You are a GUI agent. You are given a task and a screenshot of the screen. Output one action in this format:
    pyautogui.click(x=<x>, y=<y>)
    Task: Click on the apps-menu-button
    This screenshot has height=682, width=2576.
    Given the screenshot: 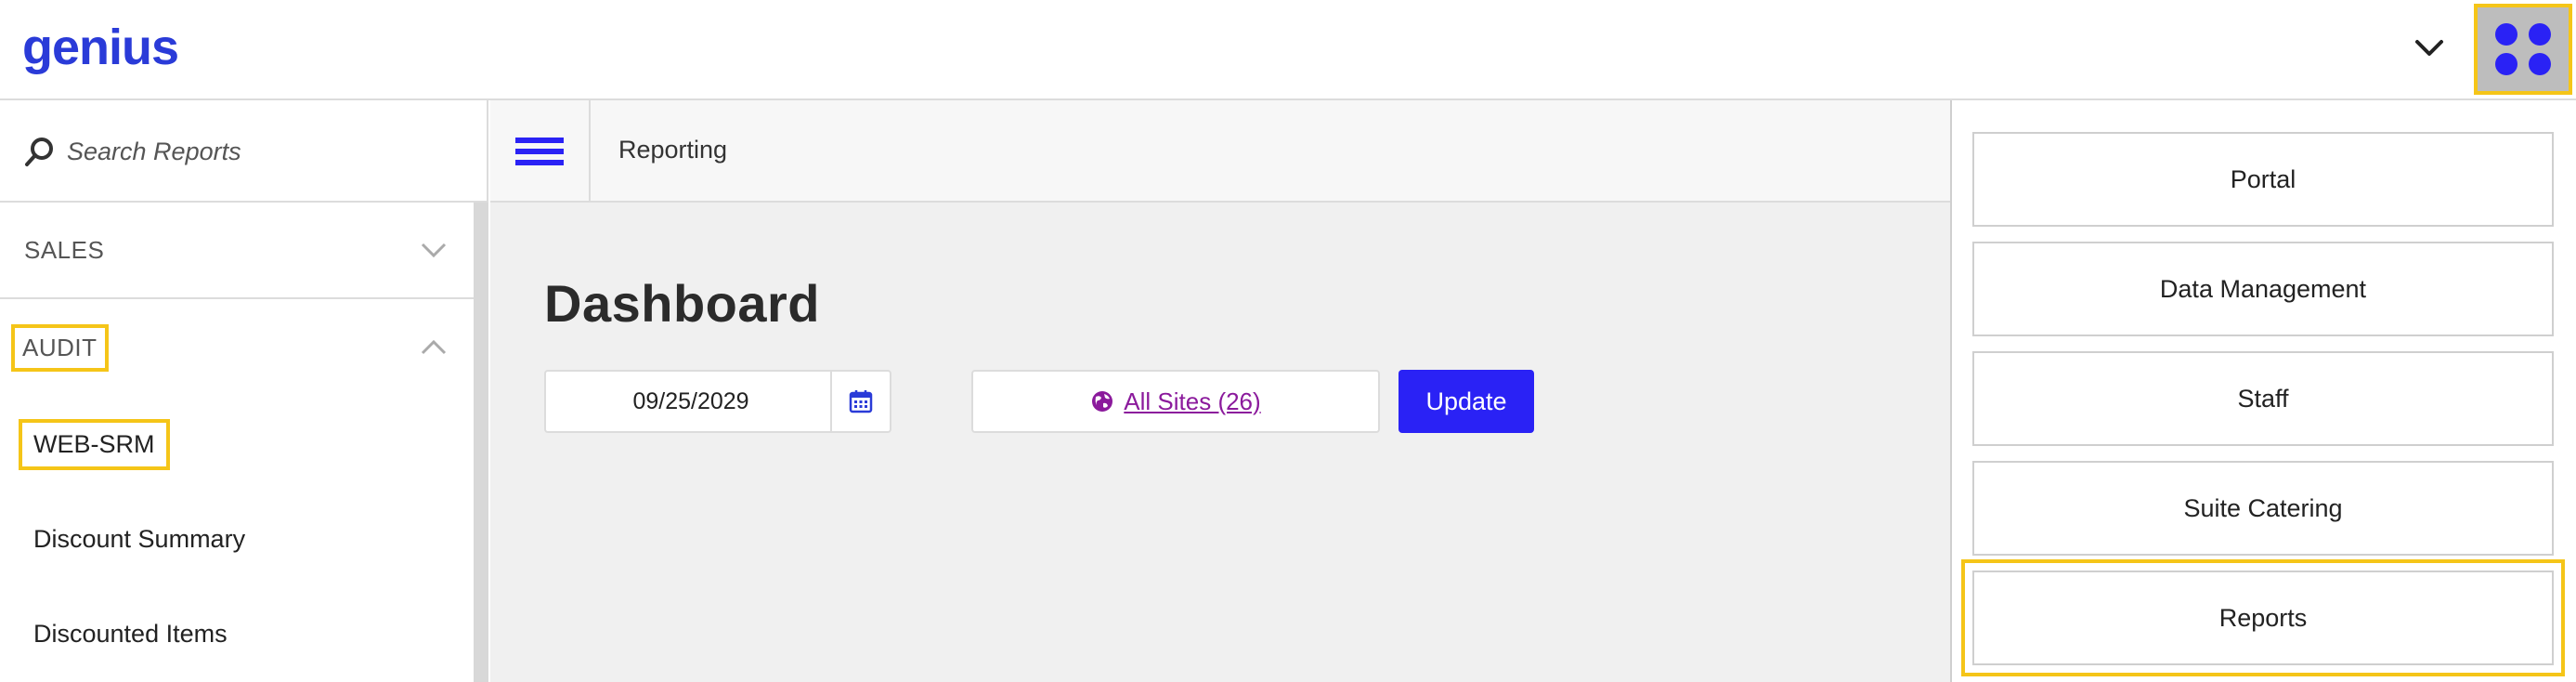 What is the action you would take?
    pyautogui.click(x=2523, y=49)
    